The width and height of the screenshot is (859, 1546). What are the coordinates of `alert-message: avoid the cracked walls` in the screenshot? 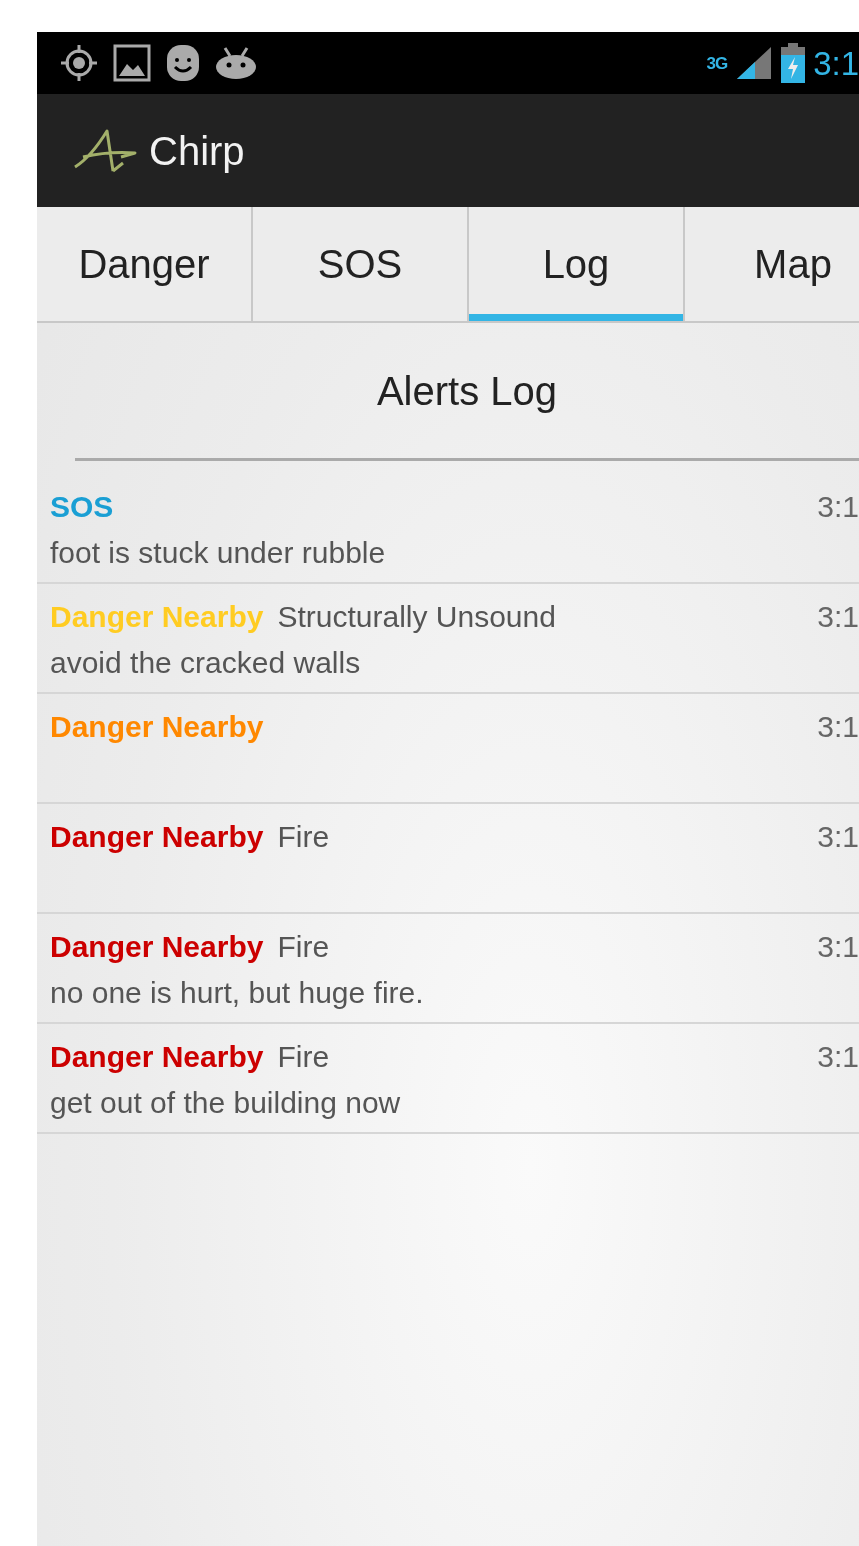 It's located at (206, 663).